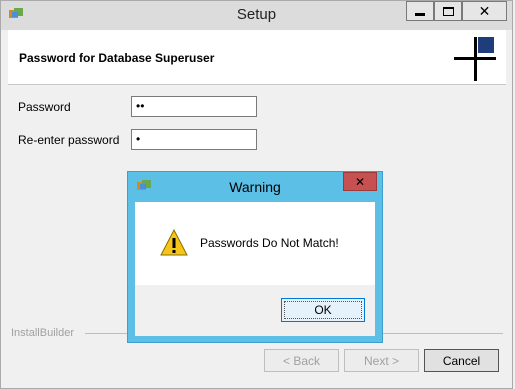 This screenshot has width=515, height=389. What do you see at coordinates (42, 333) in the screenshot?
I see `installbuilder-brand: InstallBuilder` at bounding box center [42, 333].